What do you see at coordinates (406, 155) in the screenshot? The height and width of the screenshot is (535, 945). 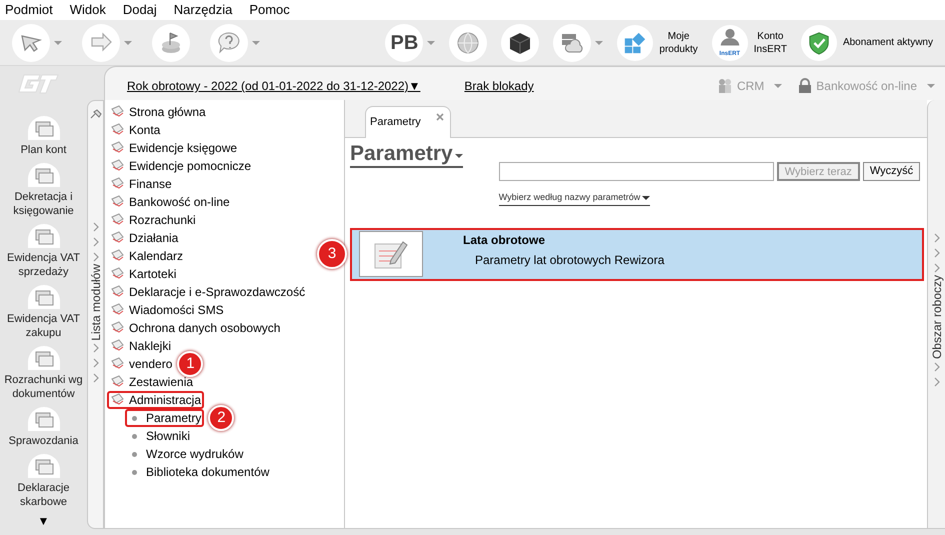 I see `page-title-dropdown: Parametry` at bounding box center [406, 155].